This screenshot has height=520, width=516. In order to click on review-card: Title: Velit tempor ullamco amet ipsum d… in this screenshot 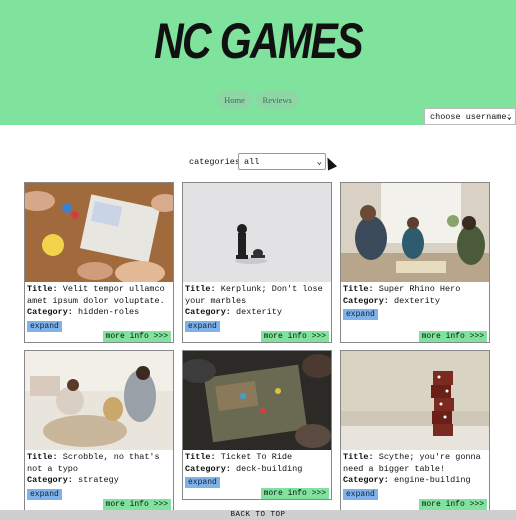, I will do `click(99, 262)`.